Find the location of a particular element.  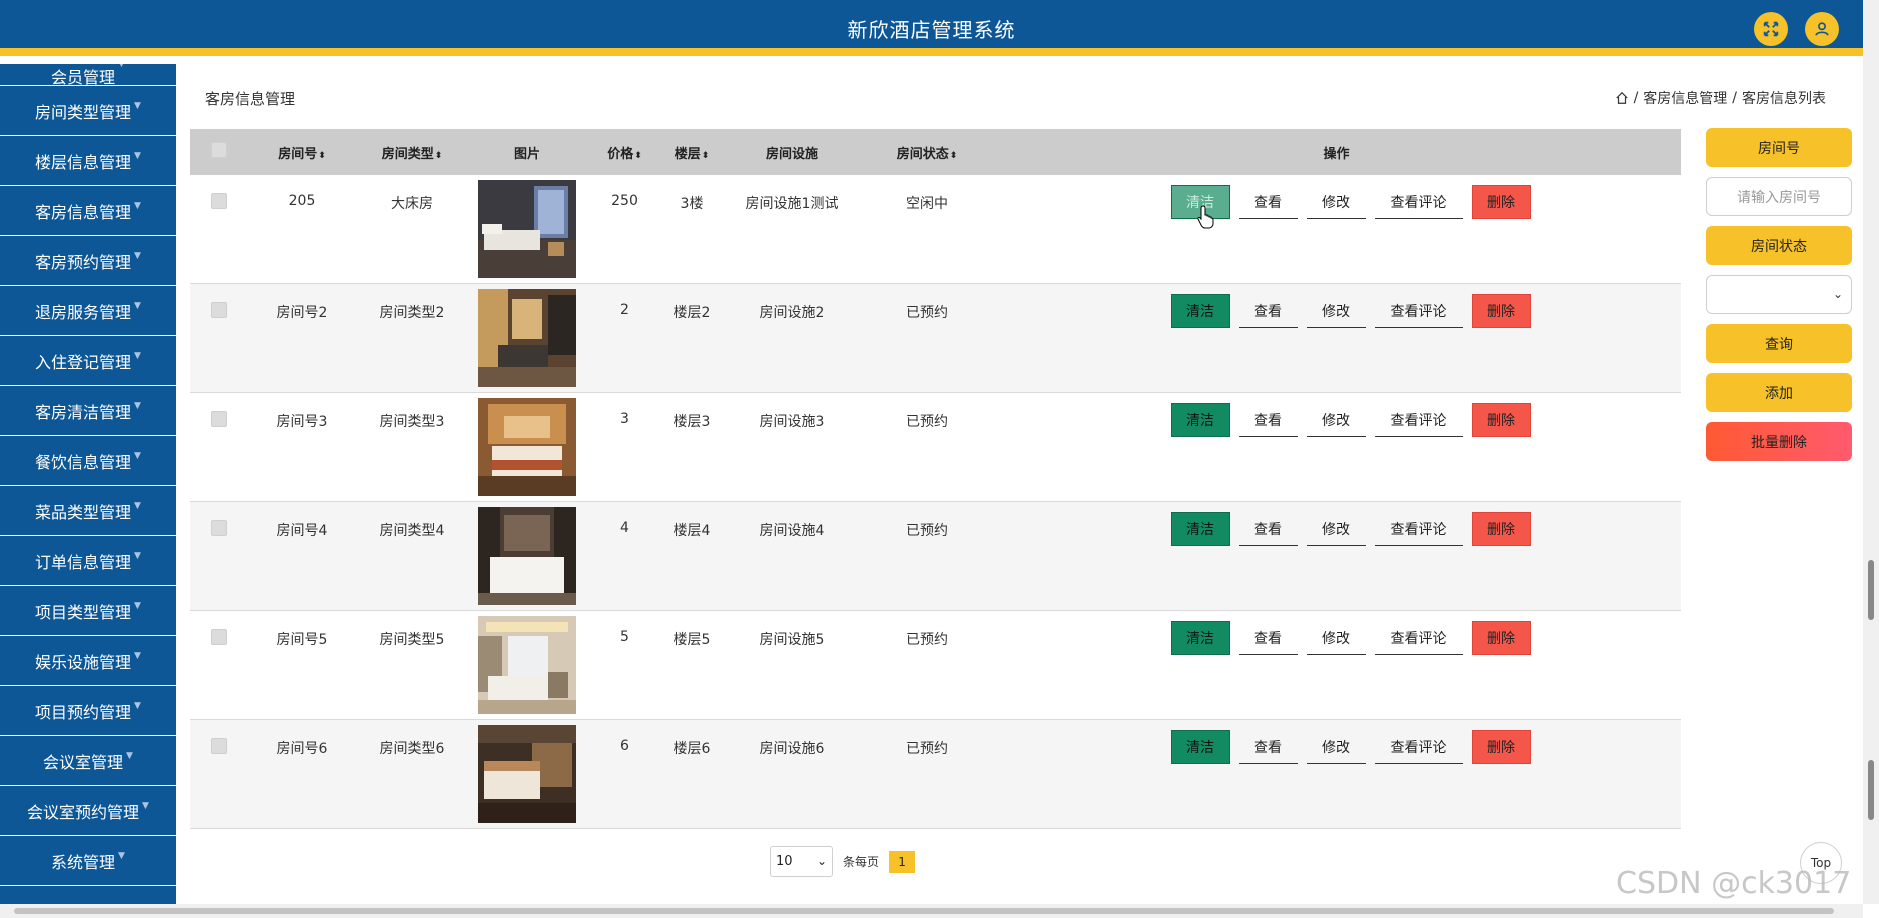

cell-price: 250 is located at coordinates (624, 201).